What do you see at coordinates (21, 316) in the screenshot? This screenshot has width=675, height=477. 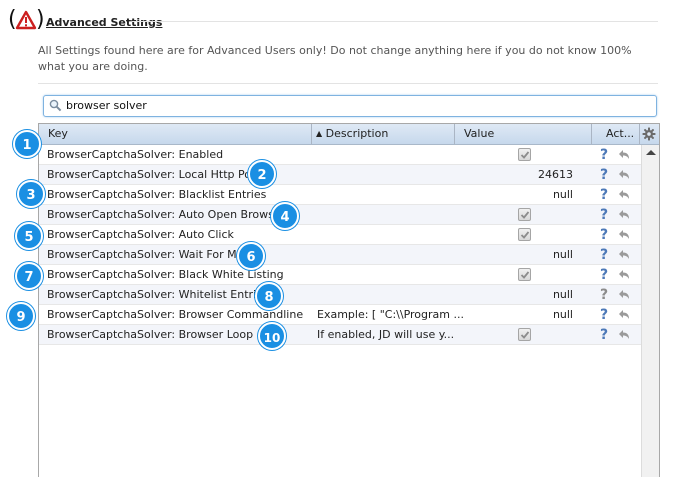 I see `callout-badge: 9` at bounding box center [21, 316].